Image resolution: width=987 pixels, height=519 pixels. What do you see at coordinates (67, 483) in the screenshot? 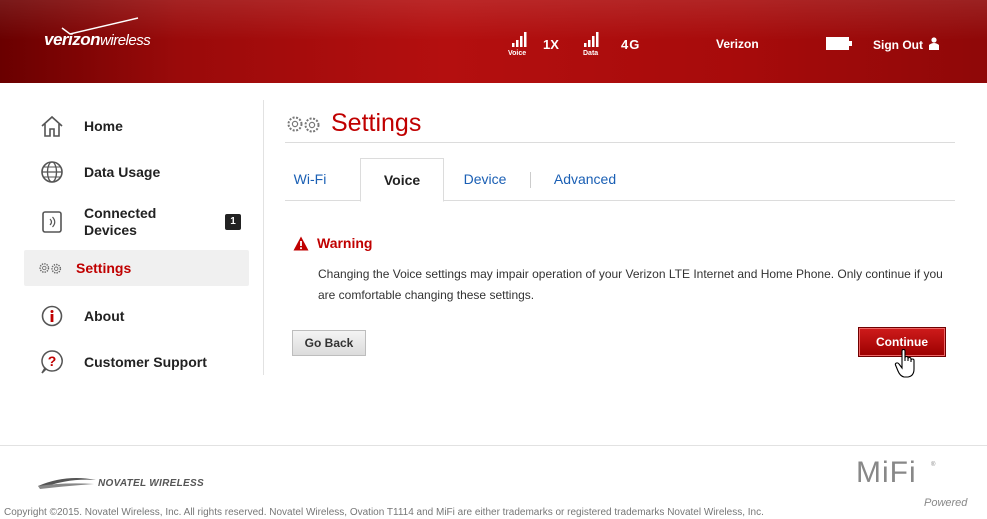
I see `novatel-swoosh-icon` at bounding box center [67, 483].